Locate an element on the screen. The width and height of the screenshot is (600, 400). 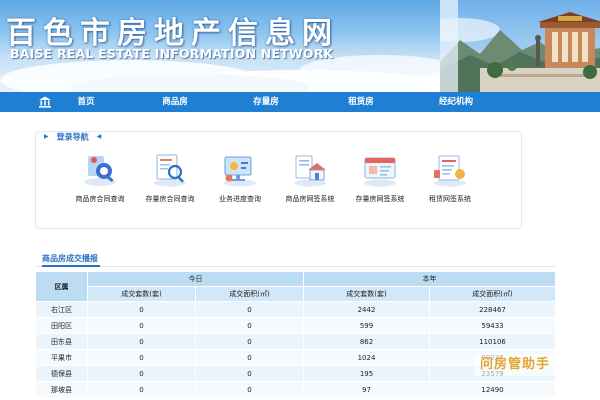
nav-item-rental-houses: 租赁房 is located at coordinates (361, 102).